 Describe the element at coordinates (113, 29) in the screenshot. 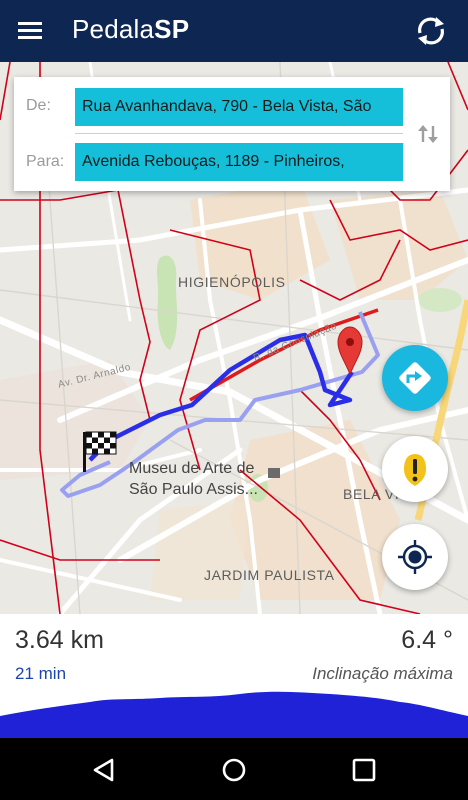

I see `app-title-light: Pedala` at that location.